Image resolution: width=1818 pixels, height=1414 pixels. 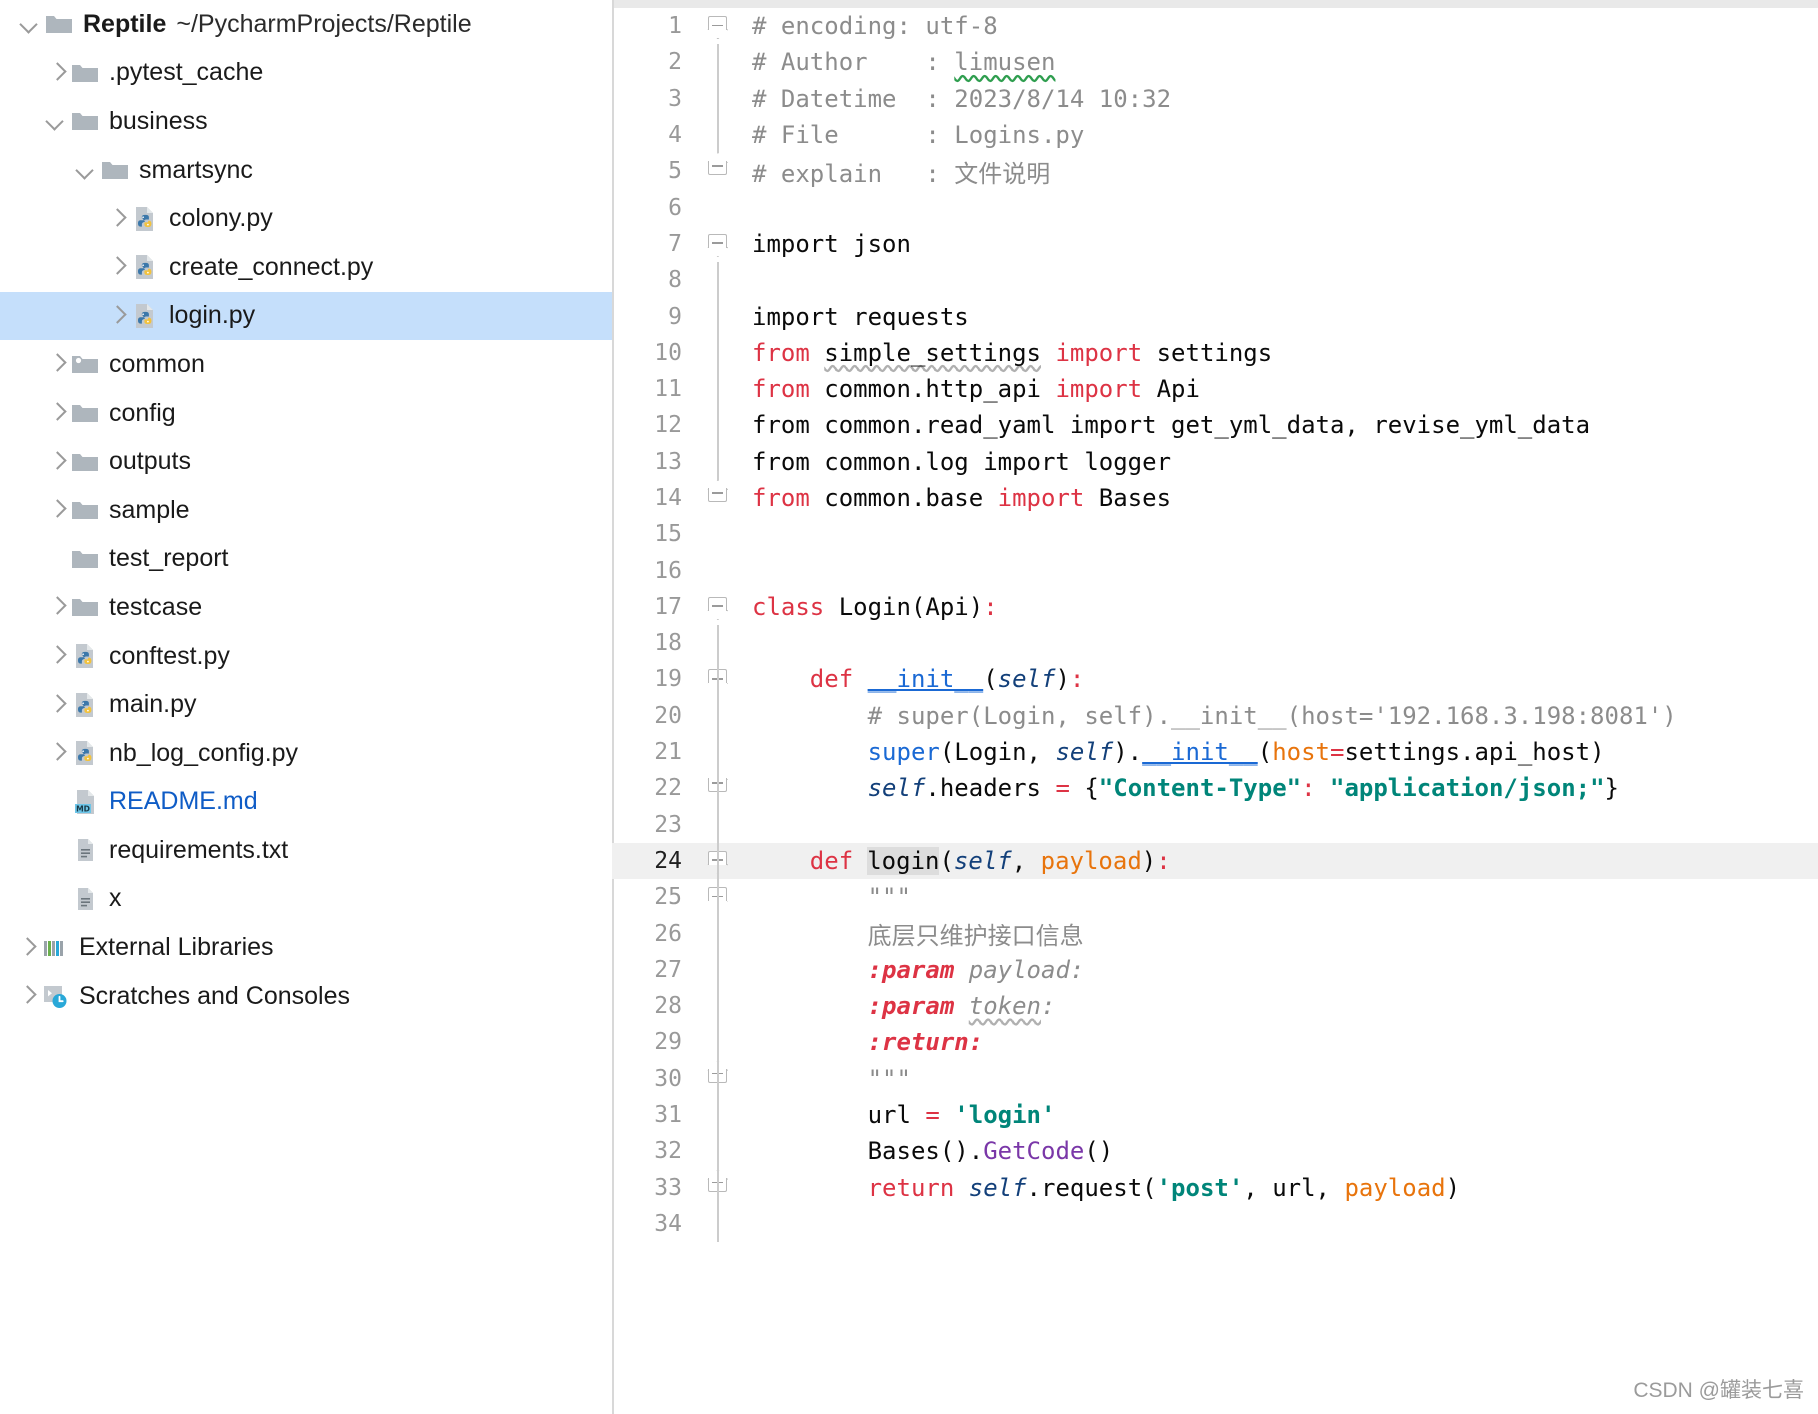 I want to click on line-number: 33, so click(x=655, y=1188).